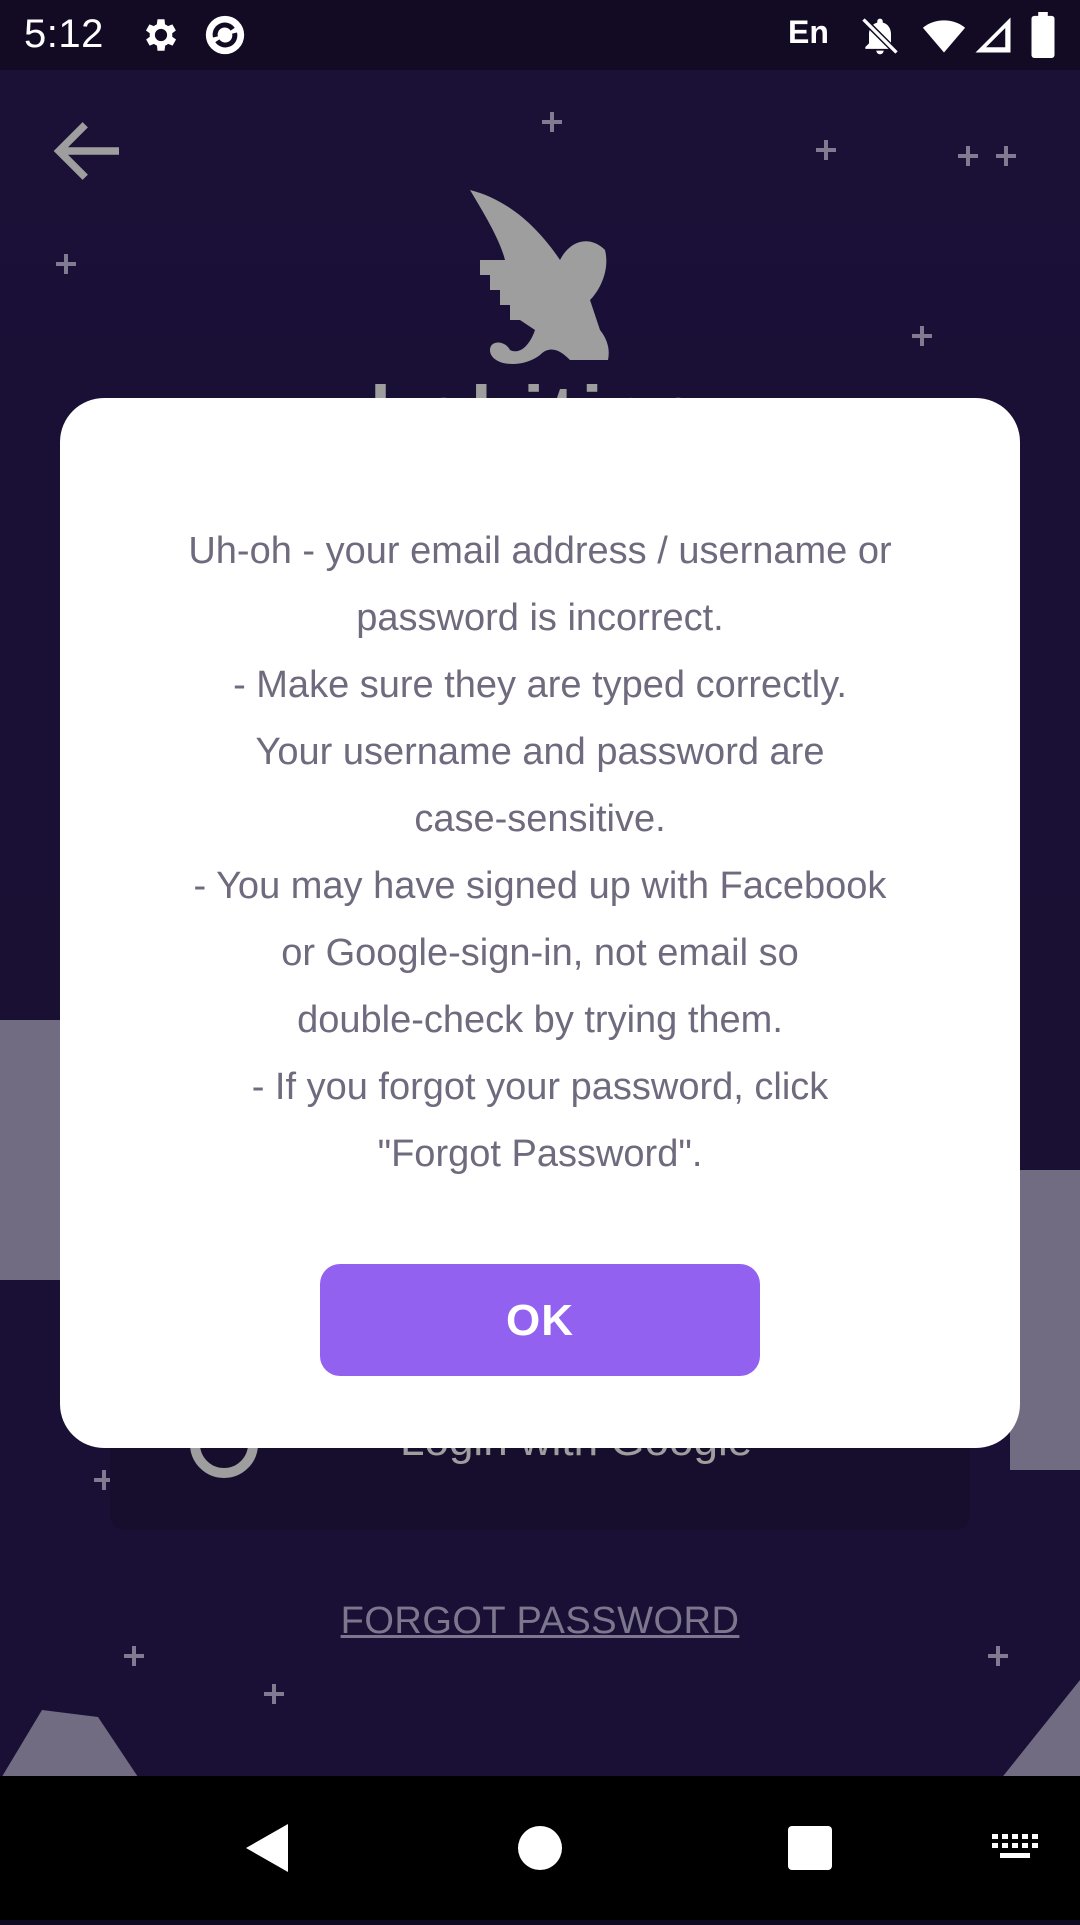 This screenshot has height=1925, width=1080. Describe the element at coordinates (540, 1087) in the screenshot. I see `message-line: - If you forgot your password, click` at that location.